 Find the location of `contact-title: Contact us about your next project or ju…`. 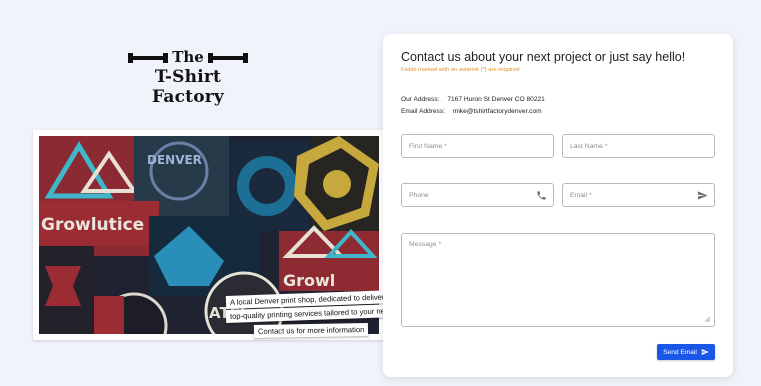

contact-title: Contact us about your next project or ju… is located at coordinates (543, 57).